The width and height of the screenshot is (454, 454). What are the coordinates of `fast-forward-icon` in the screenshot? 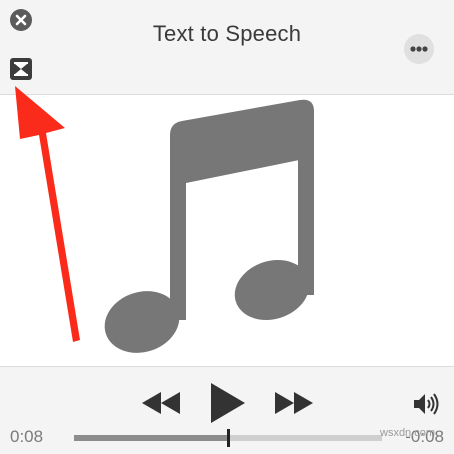 It's located at (294, 403).